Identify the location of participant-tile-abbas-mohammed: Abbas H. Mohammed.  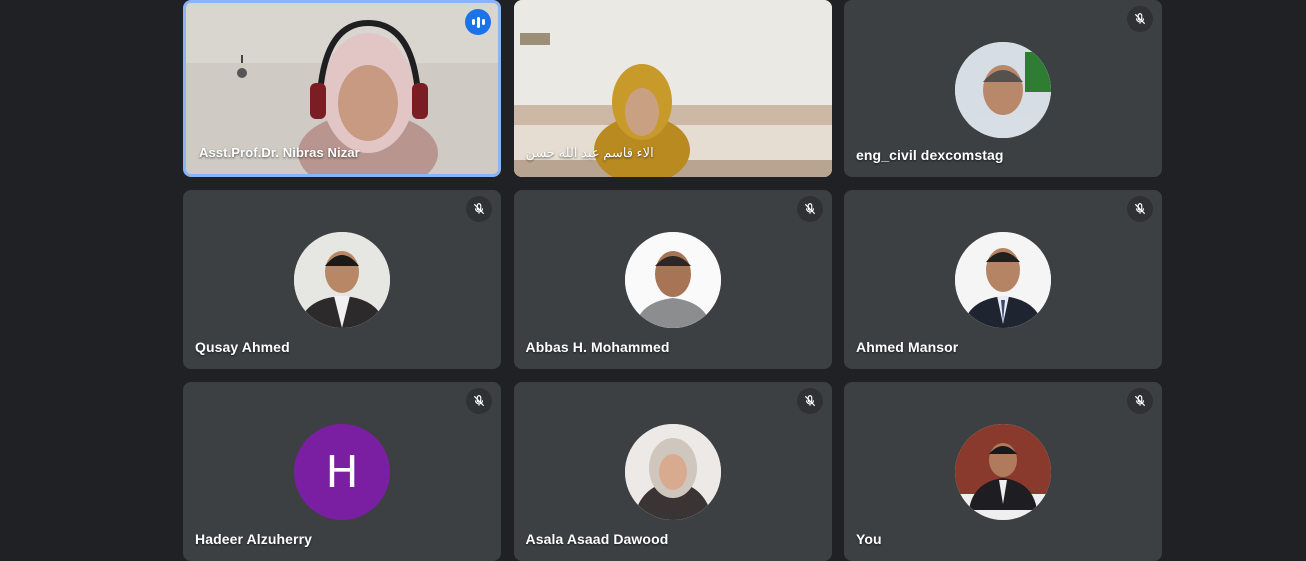
(672, 279).